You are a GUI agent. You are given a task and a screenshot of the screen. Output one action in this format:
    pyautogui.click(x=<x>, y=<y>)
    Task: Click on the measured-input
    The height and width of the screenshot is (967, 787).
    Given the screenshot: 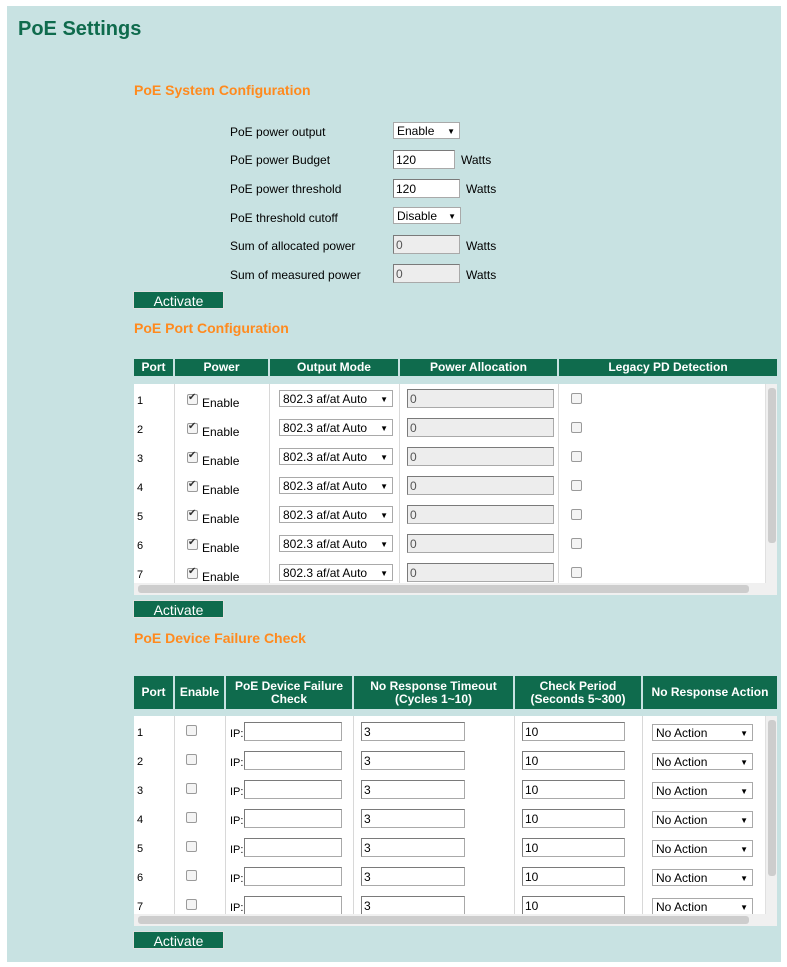 What is the action you would take?
    pyautogui.click(x=426, y=273)
    